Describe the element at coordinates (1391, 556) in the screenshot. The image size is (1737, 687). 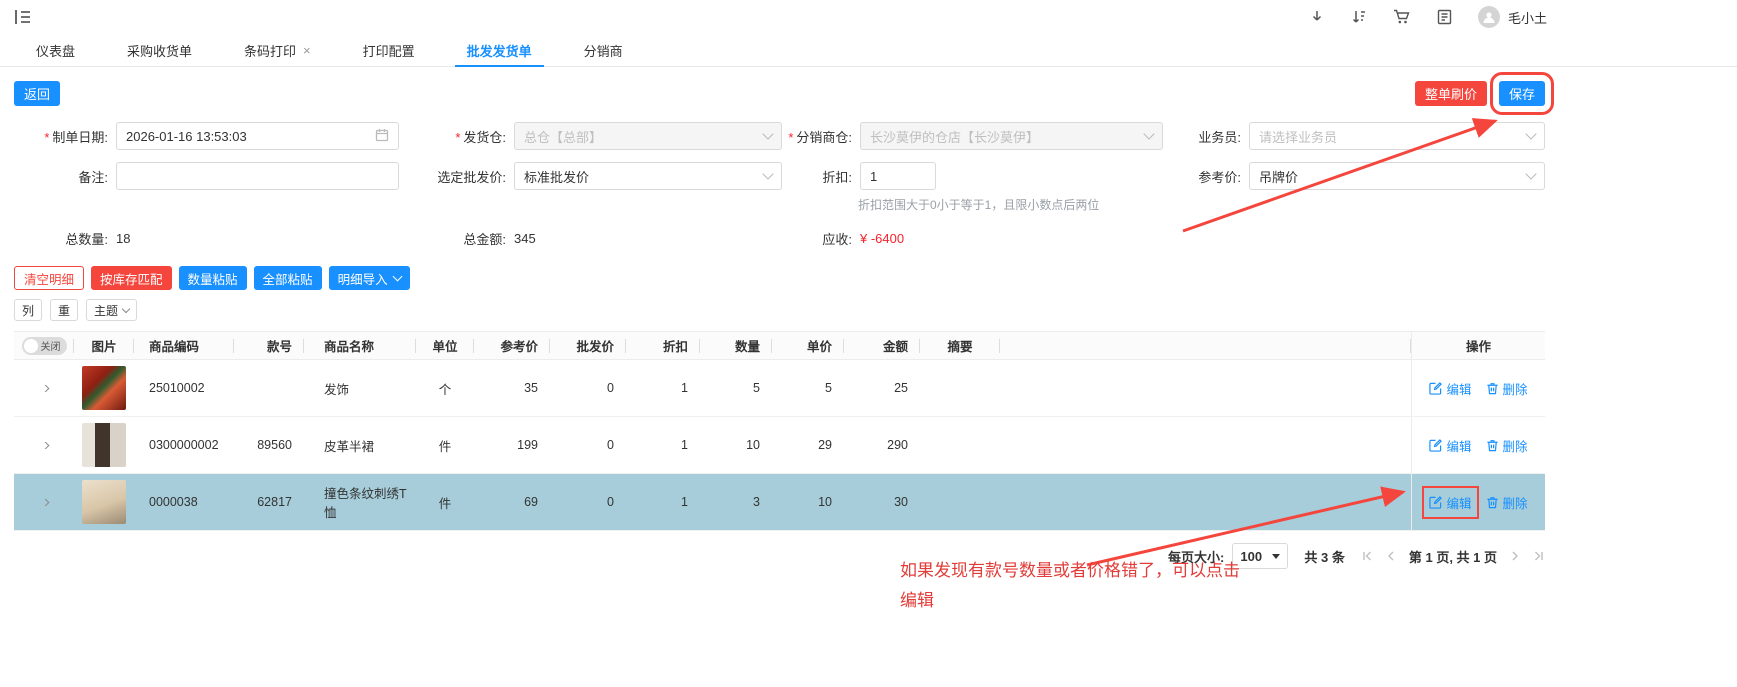
I see `prev-page-icon` at that location.